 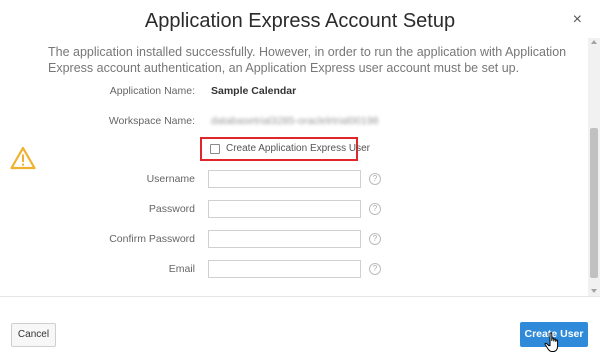 What do you see at coordinates (298, 148) in the screenshot?
I see `create-user-checkbox-label: Create Application Express User` at bounding box center [298, 148].